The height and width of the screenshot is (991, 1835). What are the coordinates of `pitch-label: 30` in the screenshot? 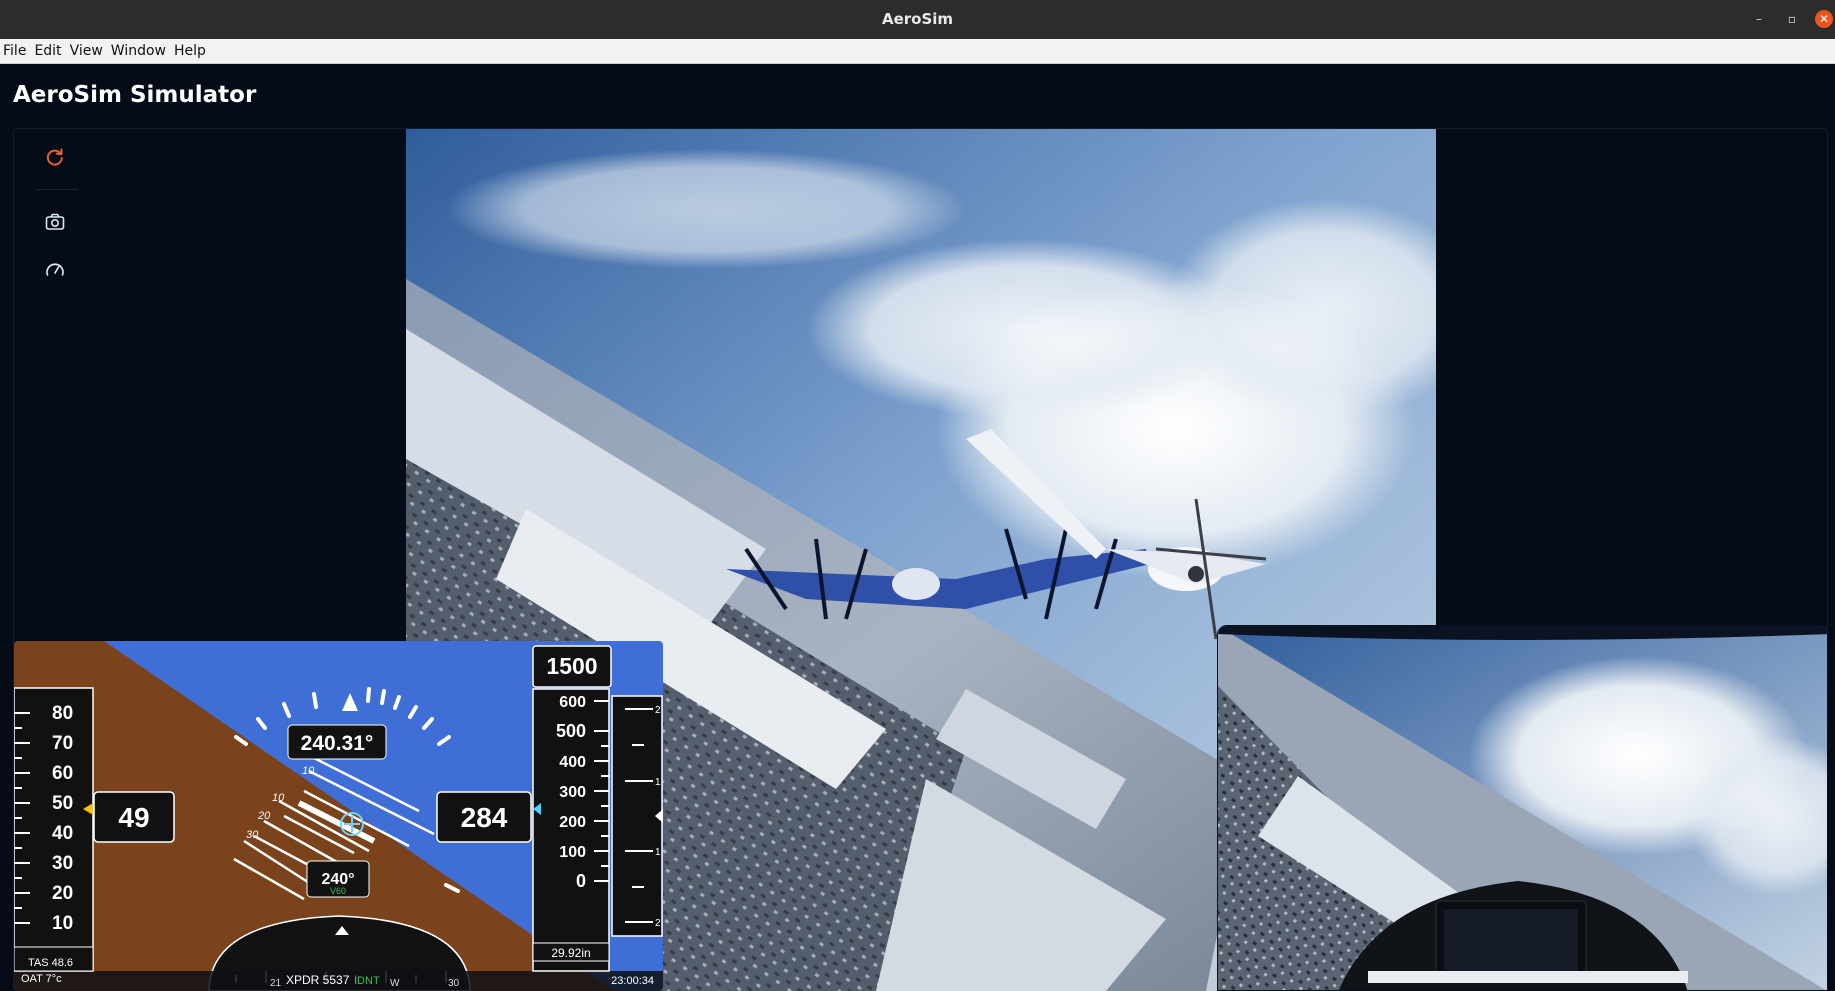 It's located at (252, 835).